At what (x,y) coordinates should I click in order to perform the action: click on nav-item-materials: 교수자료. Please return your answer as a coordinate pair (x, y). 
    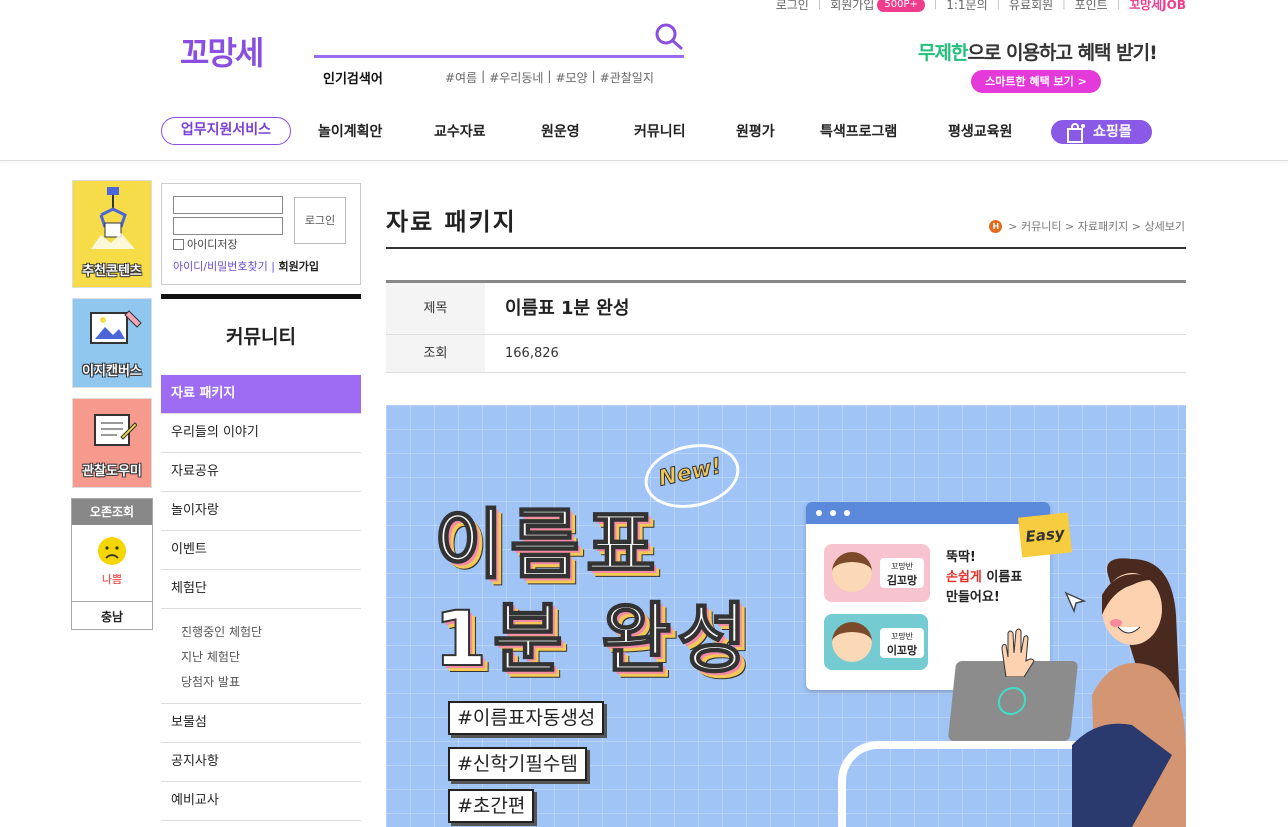
    Looking at the image, I should click on (460, 131).